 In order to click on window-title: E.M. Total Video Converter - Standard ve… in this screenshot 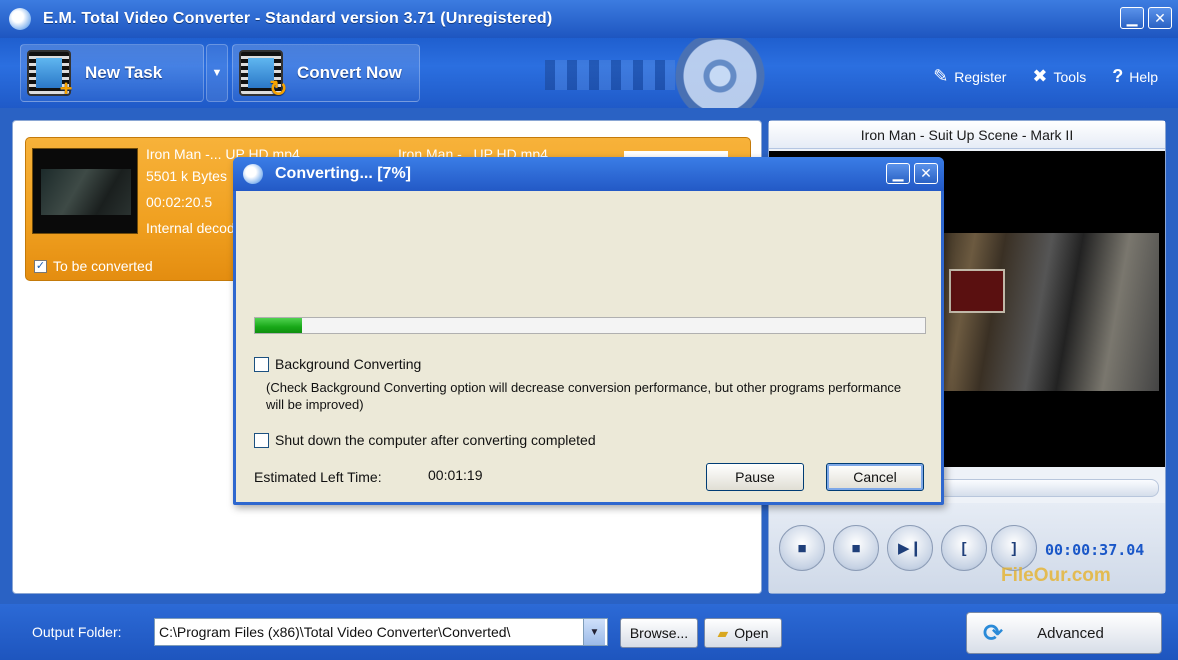, I will do `click(298, 18)`.